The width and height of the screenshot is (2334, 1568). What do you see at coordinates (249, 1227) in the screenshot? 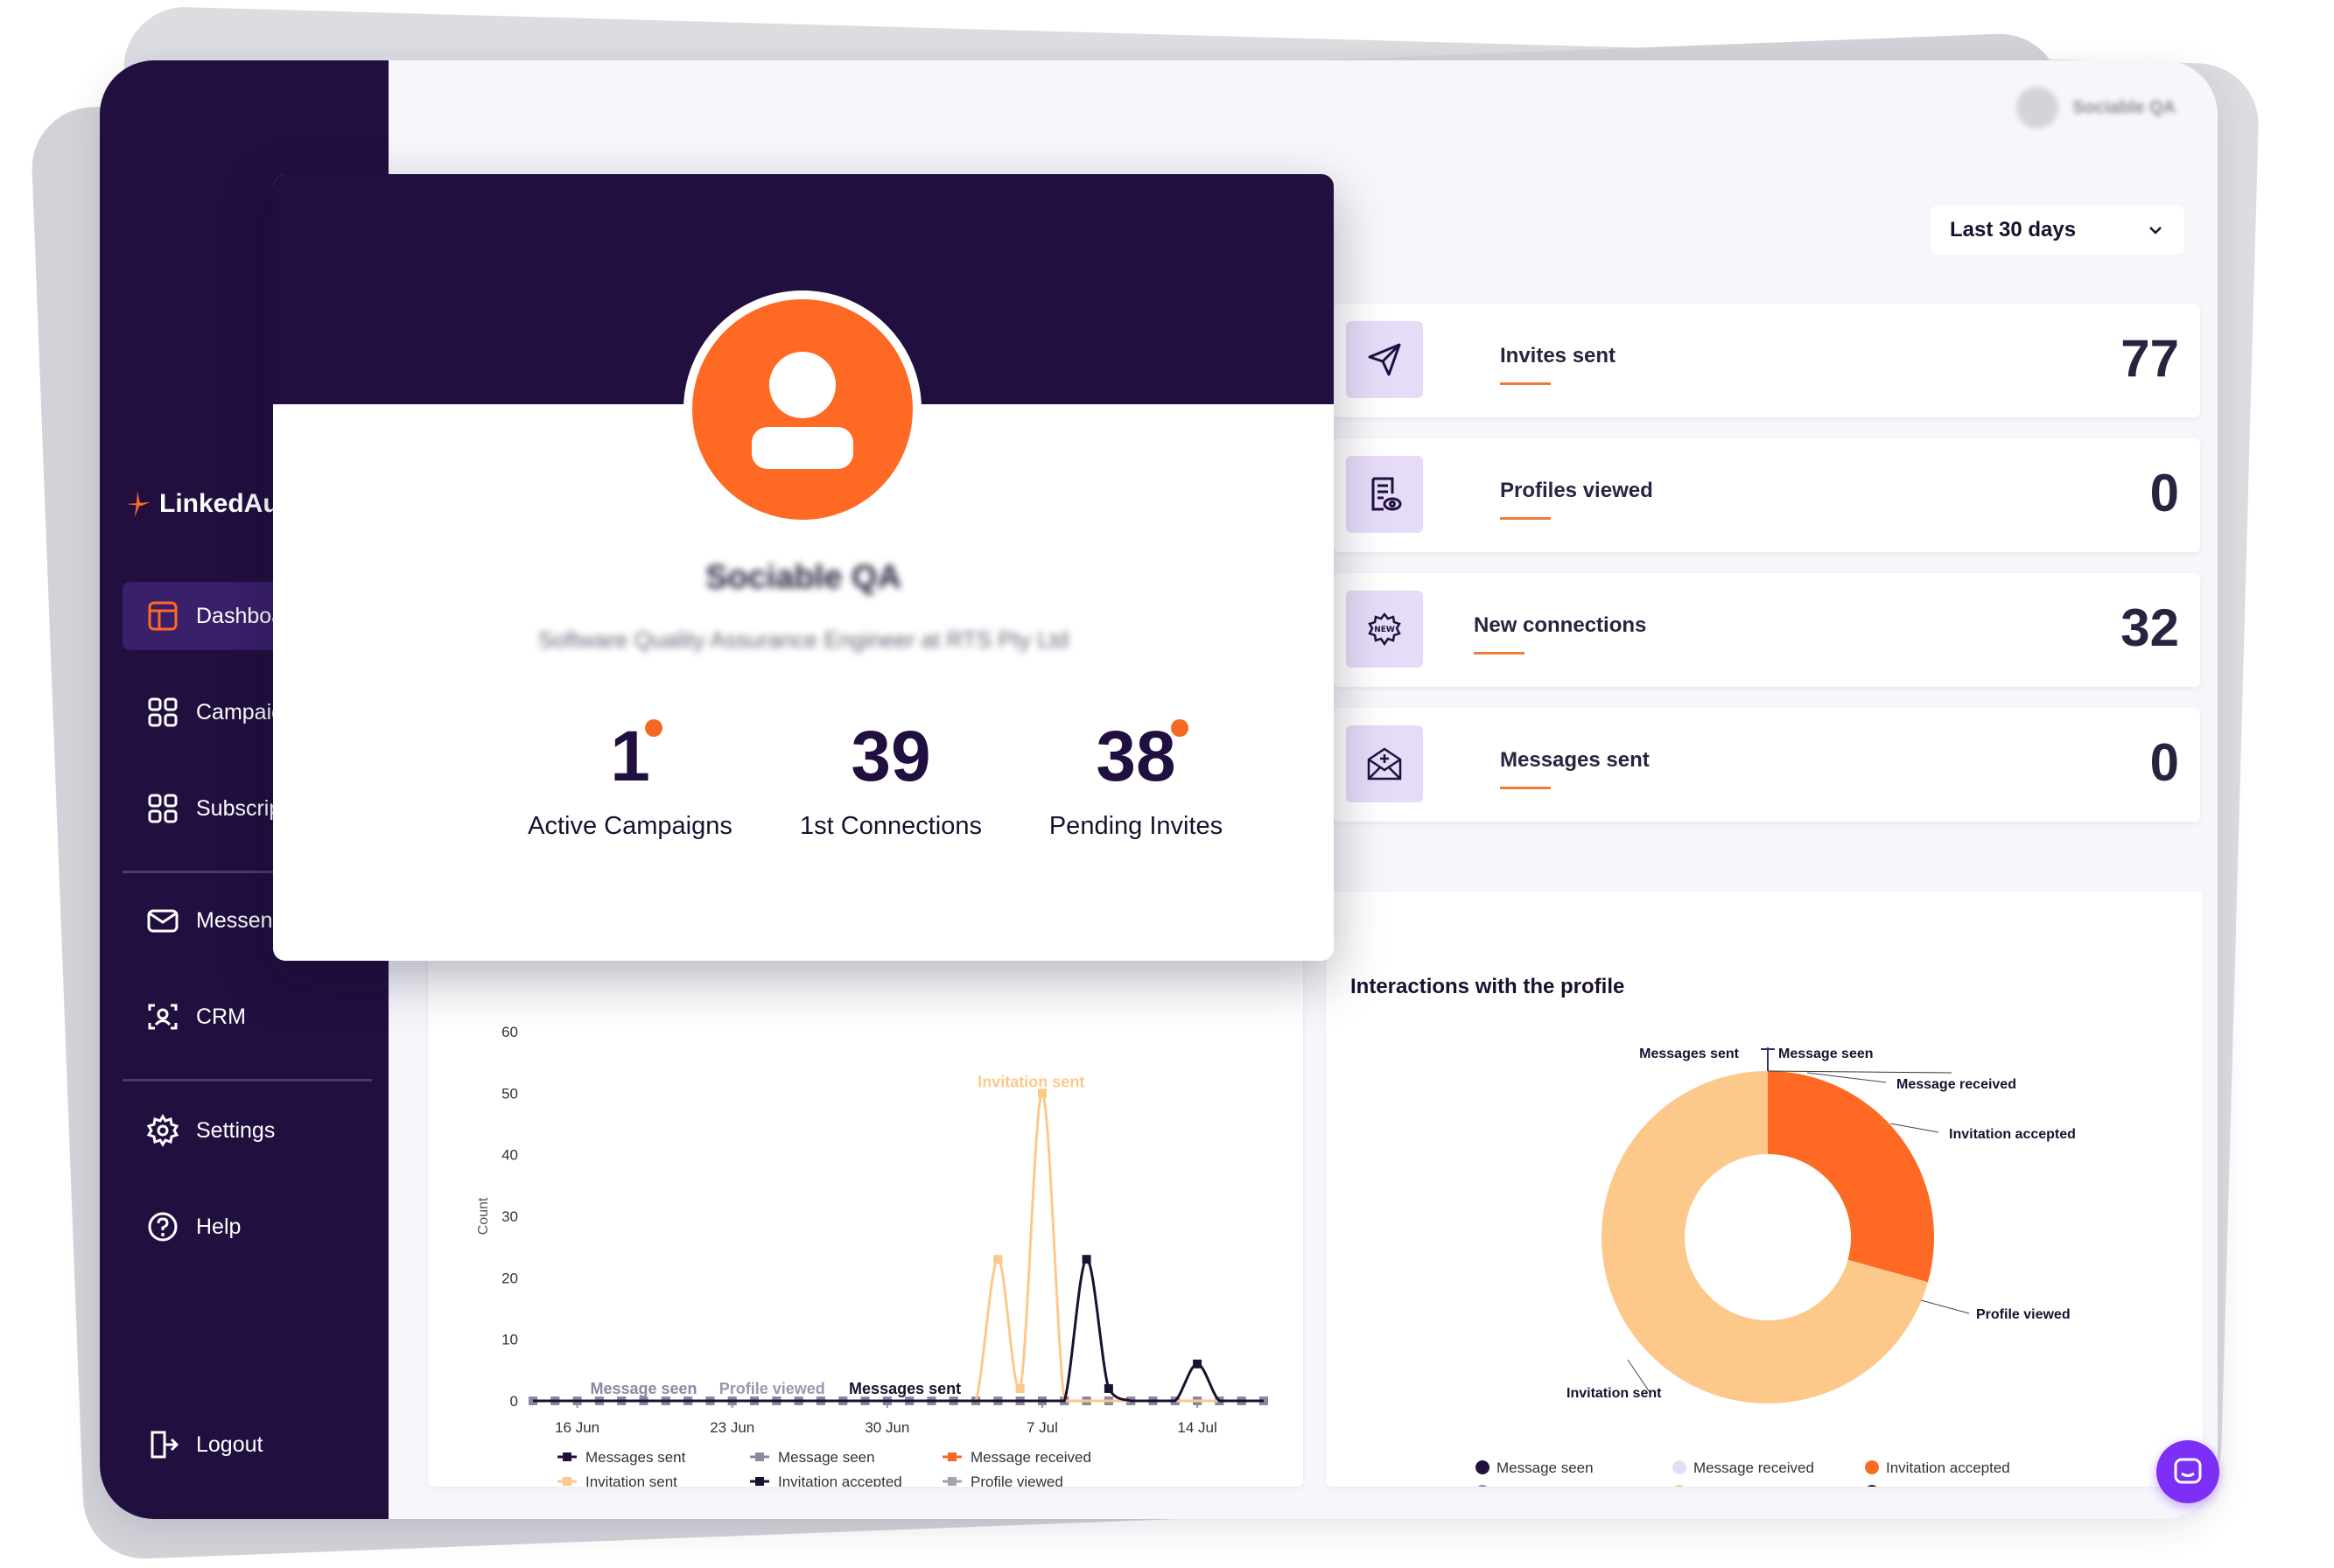
I see `sidebar-item-help: Help` at bounding box center [249, 1227].